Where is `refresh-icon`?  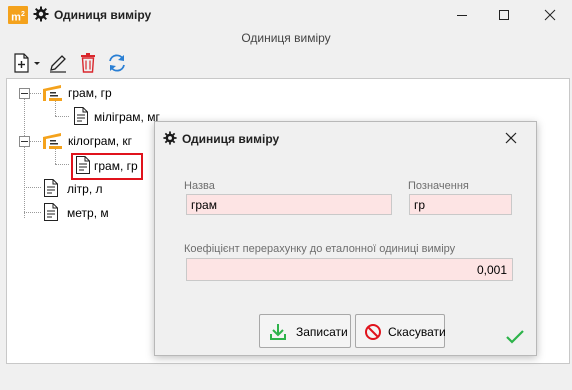
refresh-icon is located at coordinates (117, 63).